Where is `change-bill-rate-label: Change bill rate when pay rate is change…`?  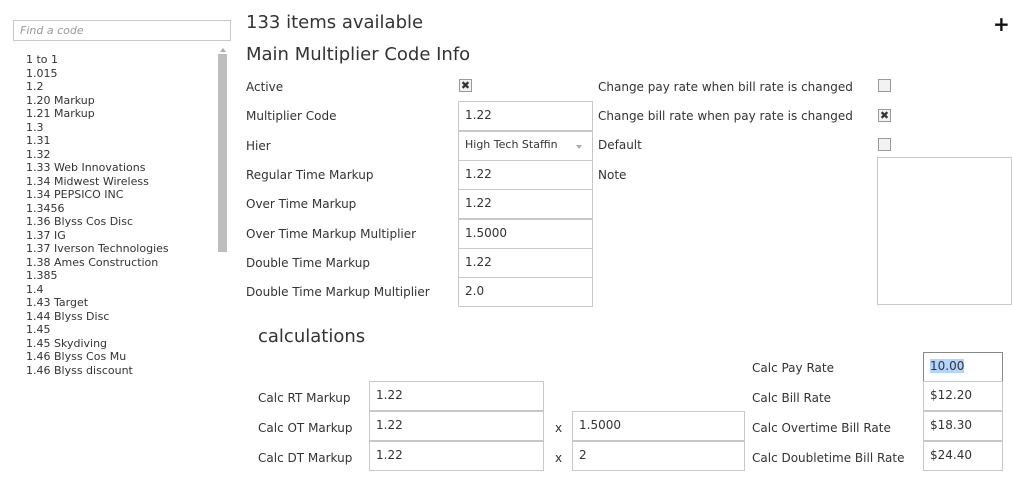
change-bill-rate-label: Change bill rate when pay rate is change… is located at coordinates (725, 116).